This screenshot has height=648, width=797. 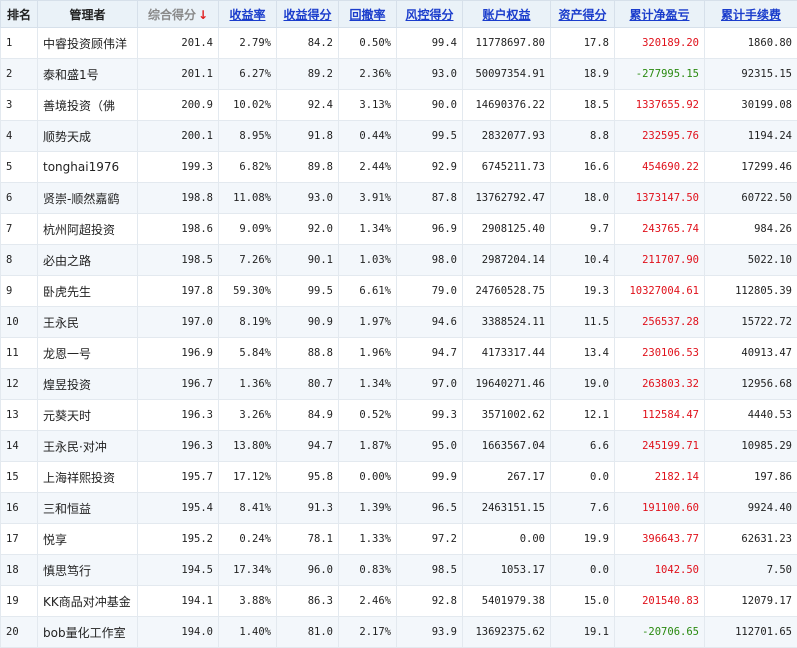 What do you see at coordinates (430, 632) in the screenshot?
I see `cell-risk-score: 93.9` at bounding box center [430, 632].